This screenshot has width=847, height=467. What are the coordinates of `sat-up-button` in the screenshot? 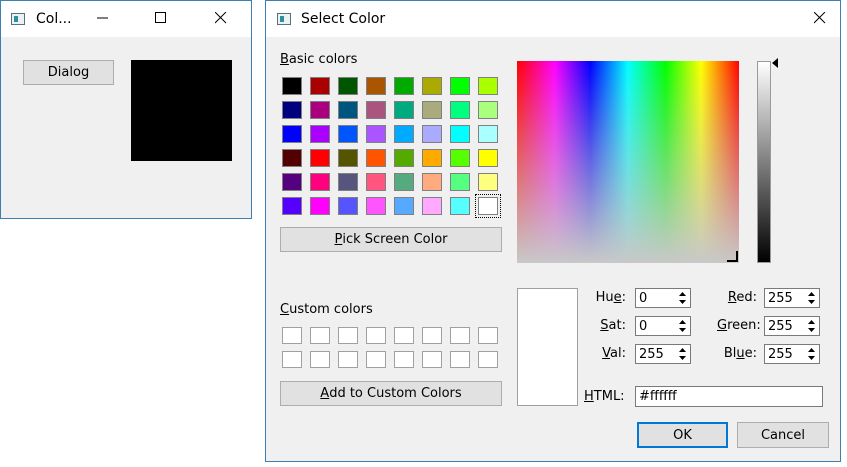 It's located at (682, 322).